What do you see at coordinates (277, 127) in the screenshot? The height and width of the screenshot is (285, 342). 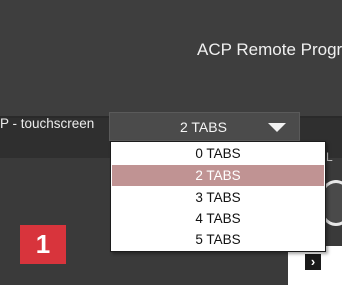 I see `caret-down-icon` at bounding box center [277, 127].